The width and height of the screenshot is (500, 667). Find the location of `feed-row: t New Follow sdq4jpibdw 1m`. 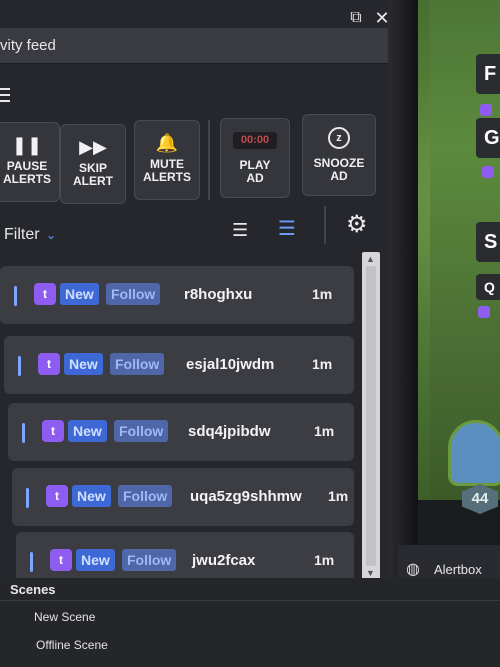

feed-row: t New Follow sdq4jpibdw 1m is located at coordinates (181, 432).